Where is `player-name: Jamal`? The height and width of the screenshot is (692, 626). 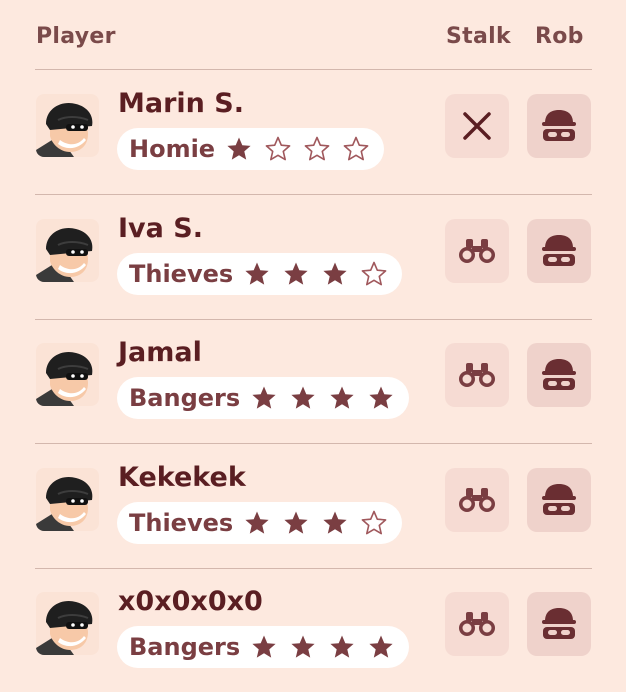
player-name: Jamal is located at coordinates (160, 352).